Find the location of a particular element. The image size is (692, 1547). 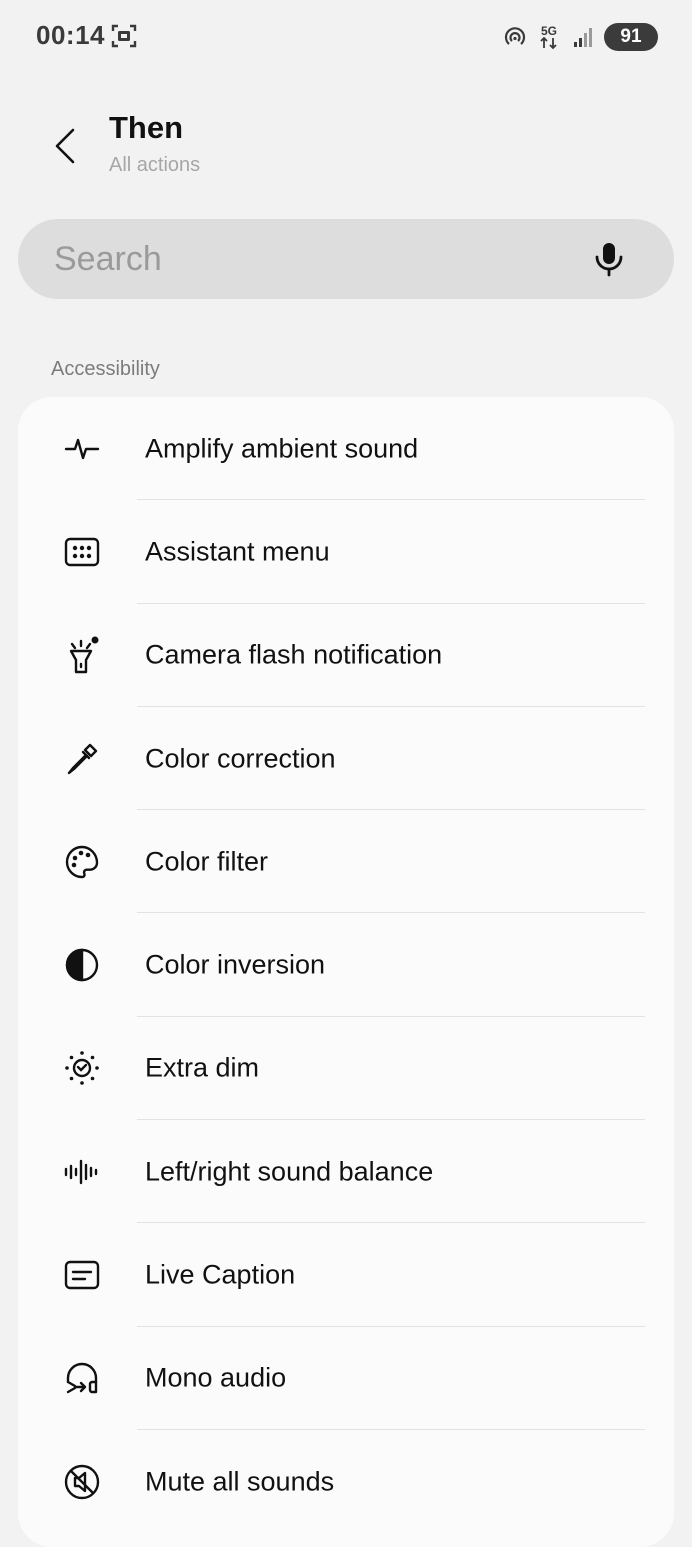

list-item-camera-flash-notification: Camera flash notification is located at coordinates (346, 655).